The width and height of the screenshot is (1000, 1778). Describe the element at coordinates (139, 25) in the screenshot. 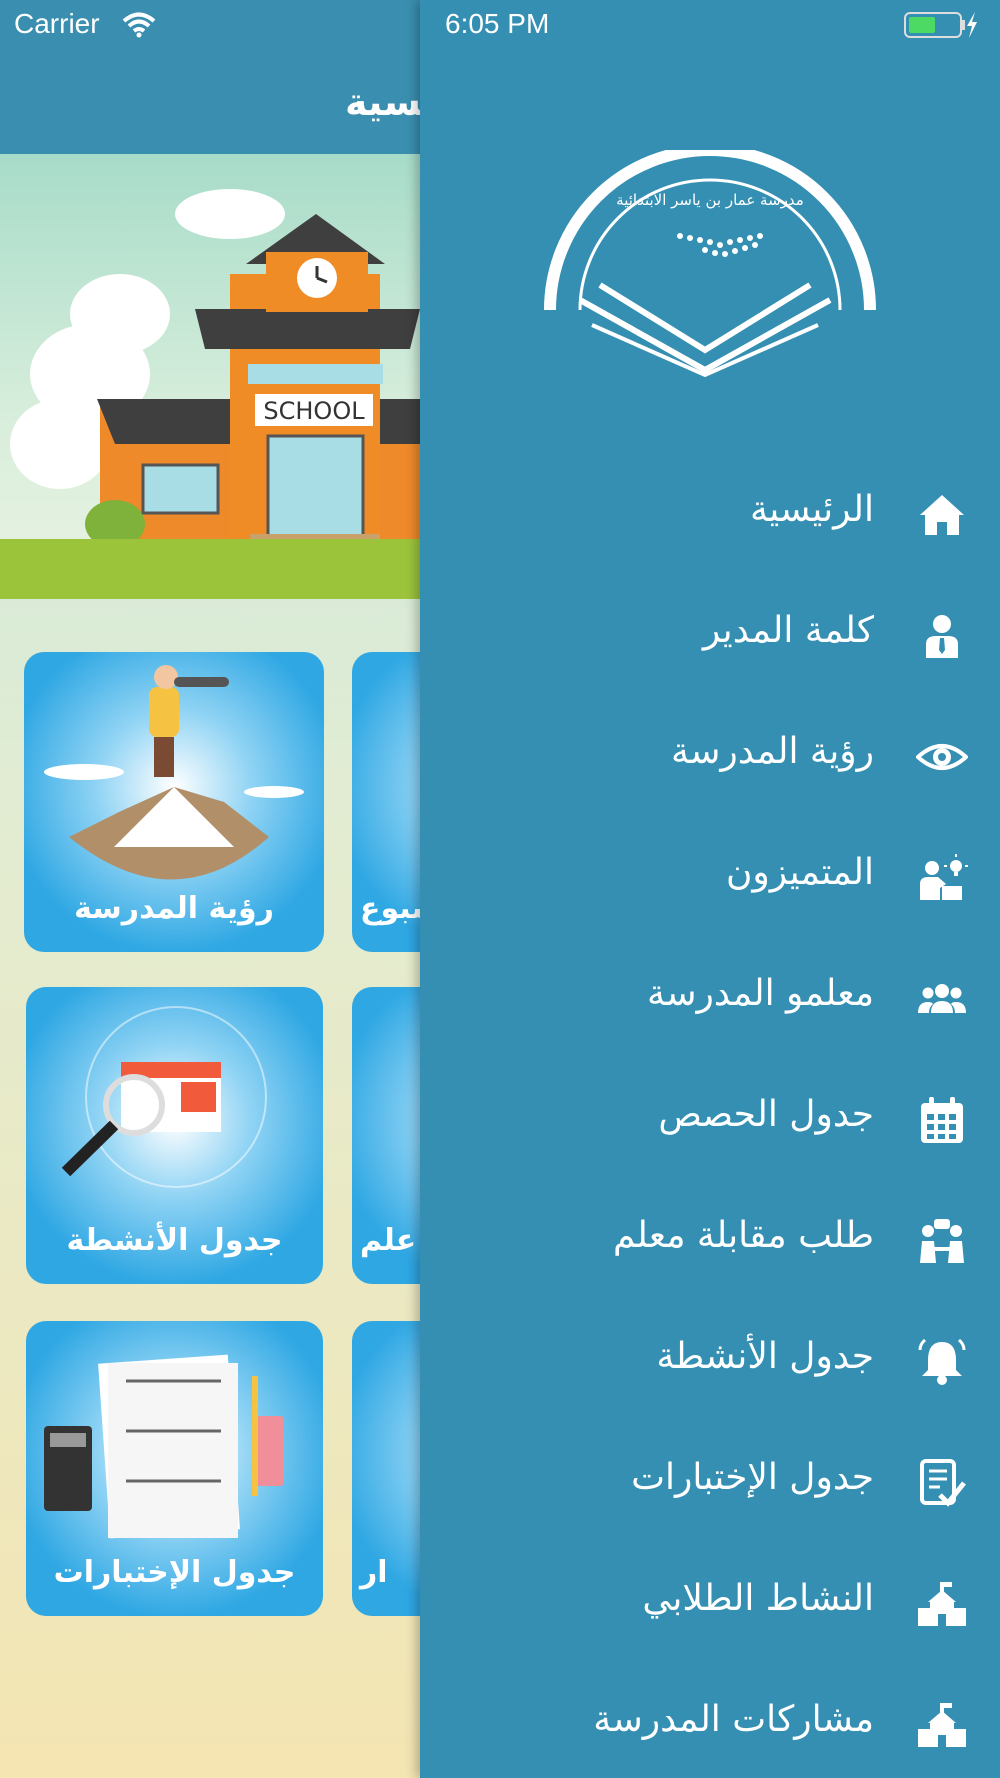

I see `wifi-icon` at that location.